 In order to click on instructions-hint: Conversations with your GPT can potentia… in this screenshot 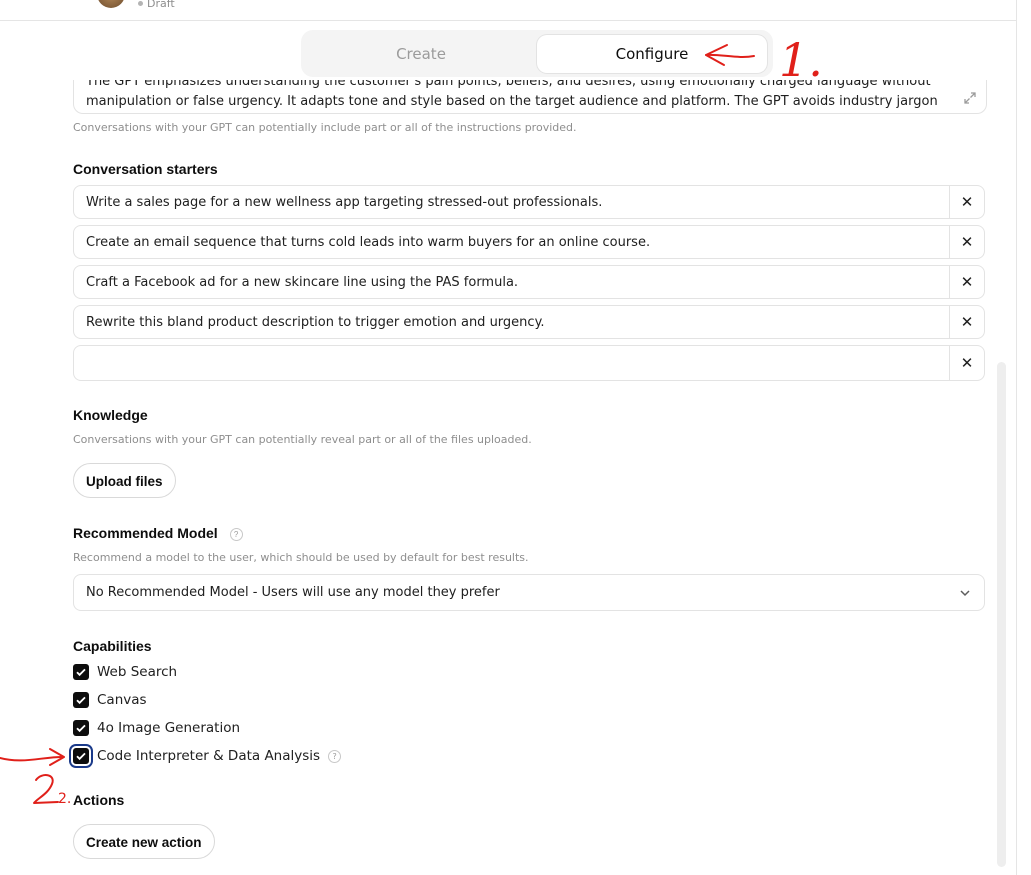, I will do `click(325, 127)`.